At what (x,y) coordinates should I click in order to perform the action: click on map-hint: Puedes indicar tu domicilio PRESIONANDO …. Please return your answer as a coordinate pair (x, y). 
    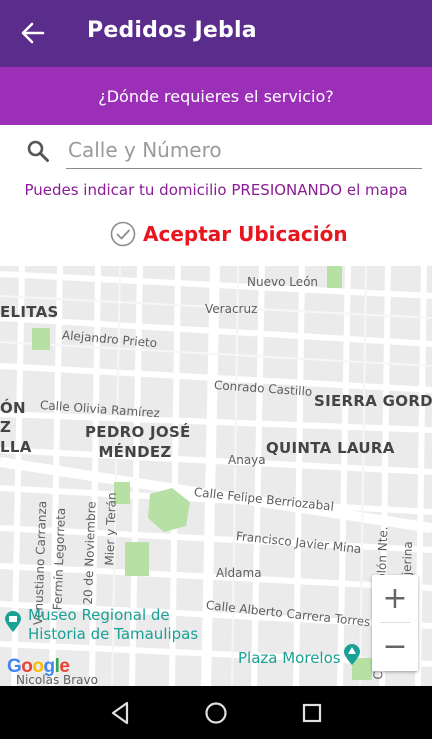
    Looking at the image, I should click on (216, 190).